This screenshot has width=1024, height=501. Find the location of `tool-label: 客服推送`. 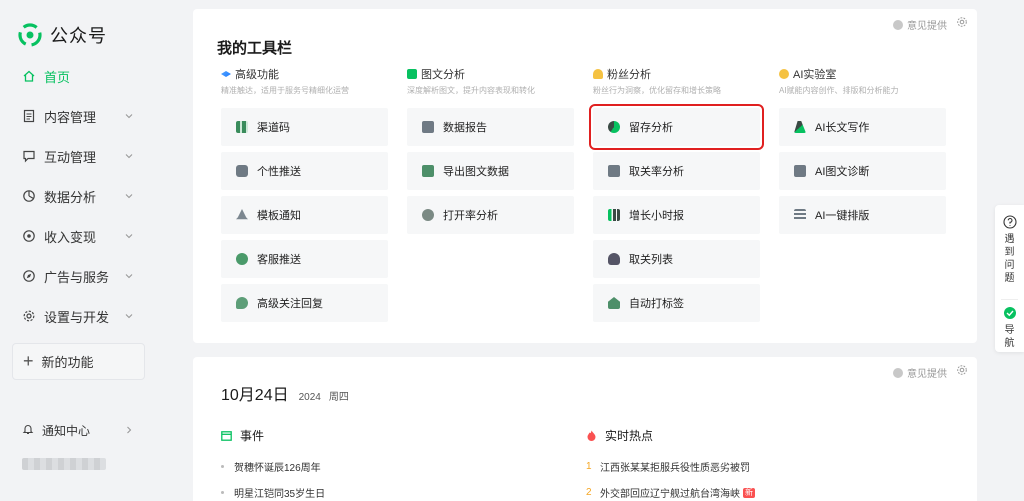

tool-label: 客服推送 is located at coordinates (279, 260).